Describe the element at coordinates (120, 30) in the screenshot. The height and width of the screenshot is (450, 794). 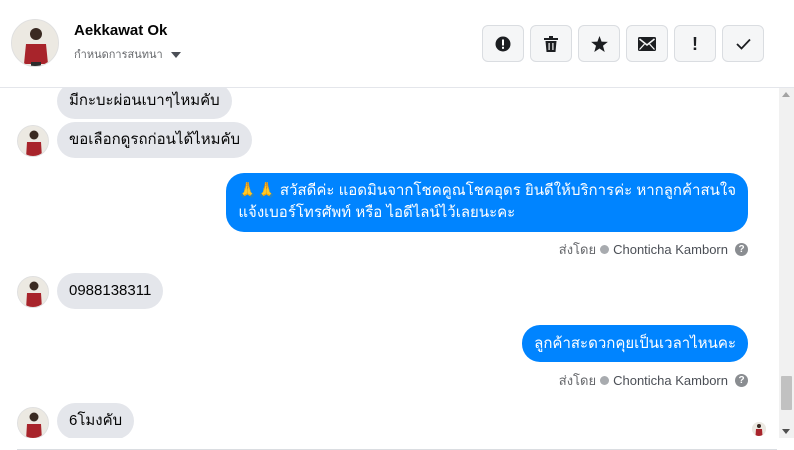
I see `contact-name: Aekkawat Ok` at that location.